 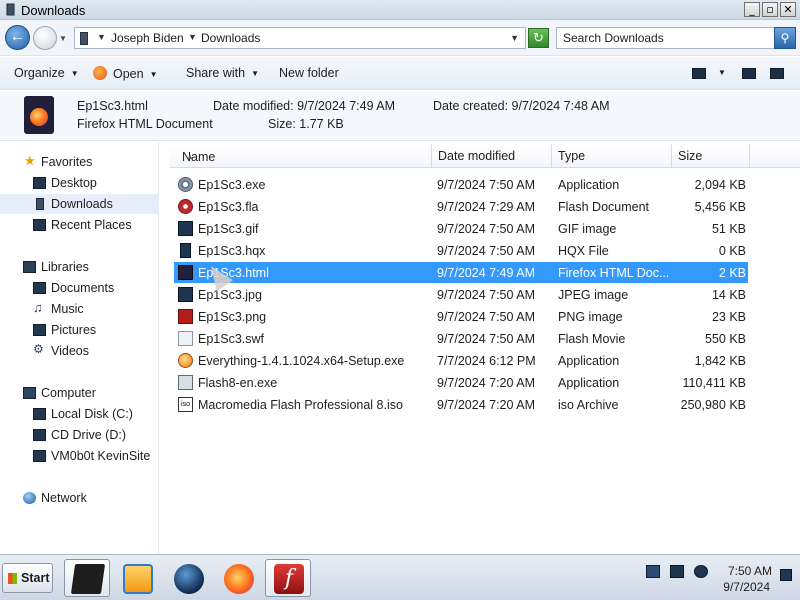 I want to click on tray-flag-icon, so click(x=653, y=571).